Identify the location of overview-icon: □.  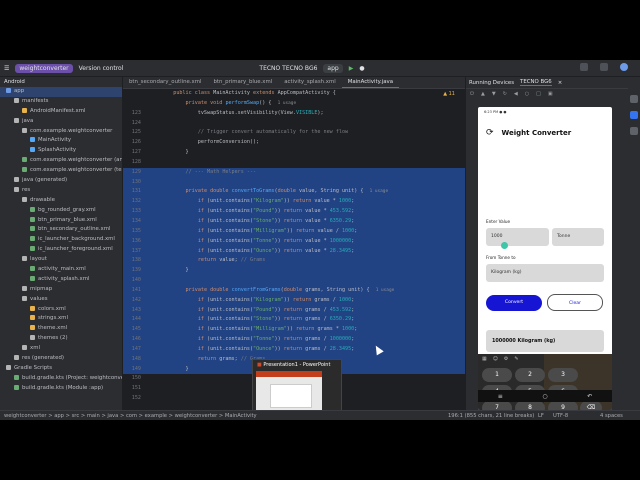
(538, 95).